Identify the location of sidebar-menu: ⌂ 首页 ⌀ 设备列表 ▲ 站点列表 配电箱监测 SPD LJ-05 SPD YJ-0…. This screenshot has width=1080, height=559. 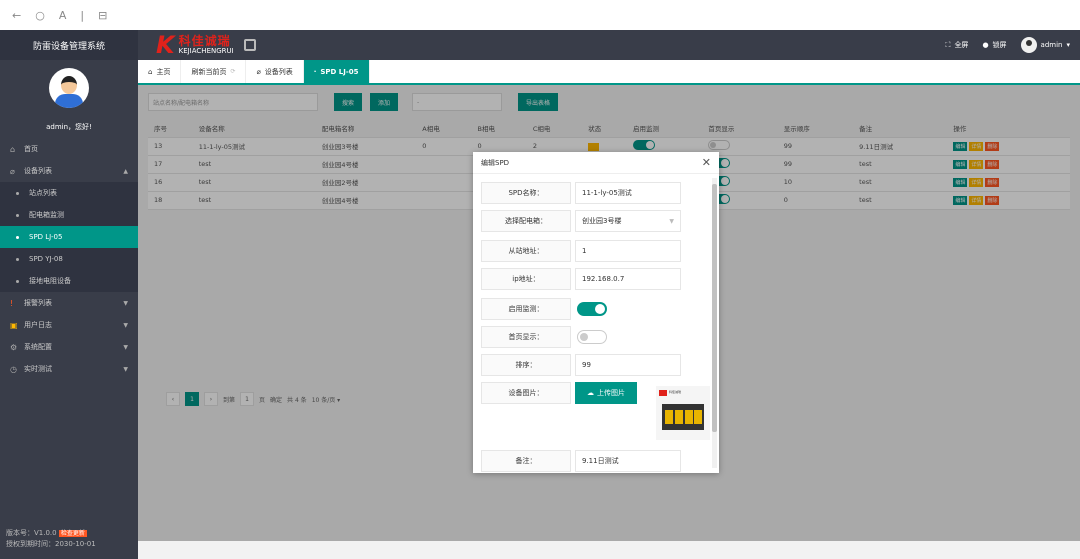
(69, 259).